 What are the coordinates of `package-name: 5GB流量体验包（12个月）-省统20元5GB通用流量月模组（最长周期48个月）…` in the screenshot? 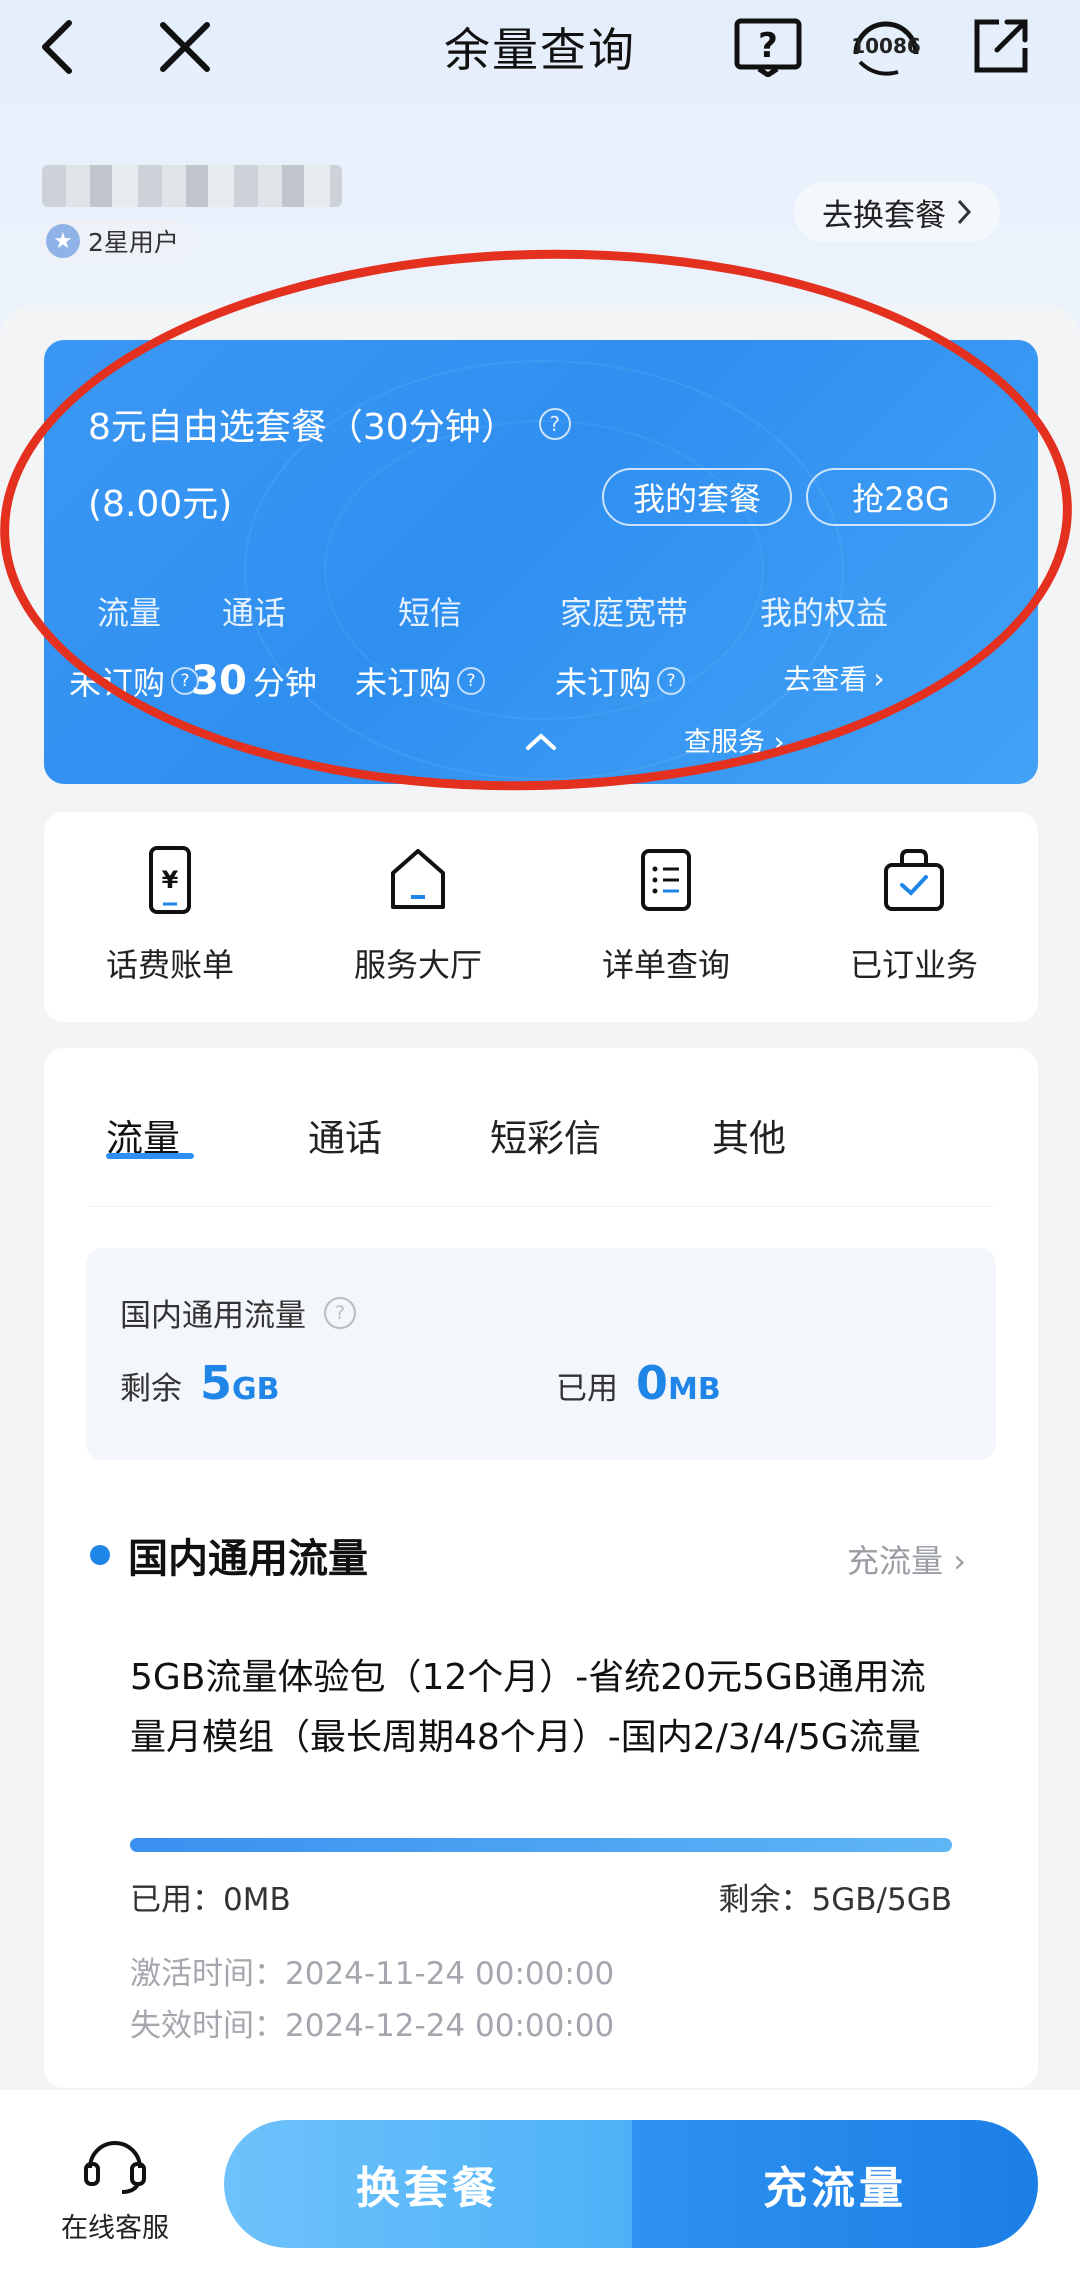 It's located at (528, 1707).